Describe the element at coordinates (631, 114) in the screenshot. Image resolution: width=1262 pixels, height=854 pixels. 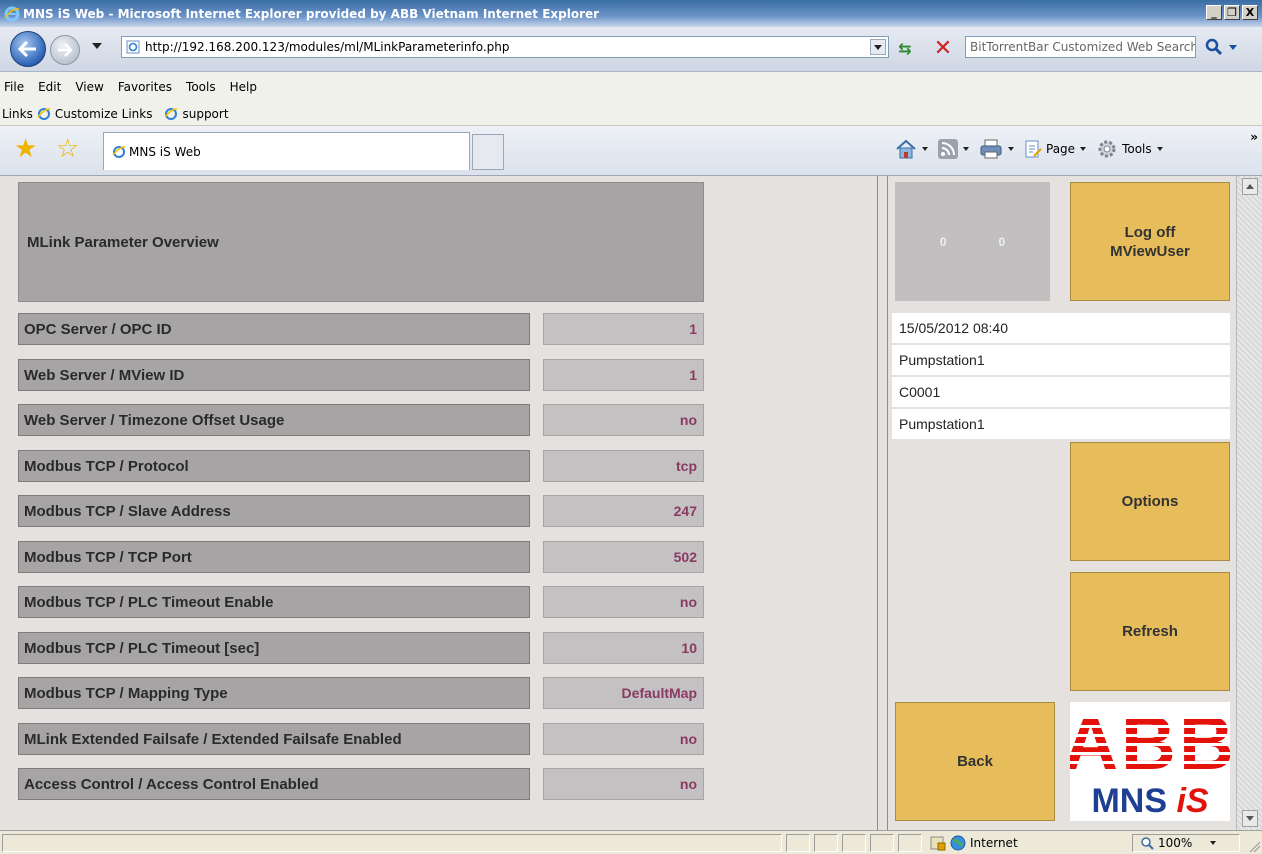
I see `links-bar: Links Customize Links support` at that location.